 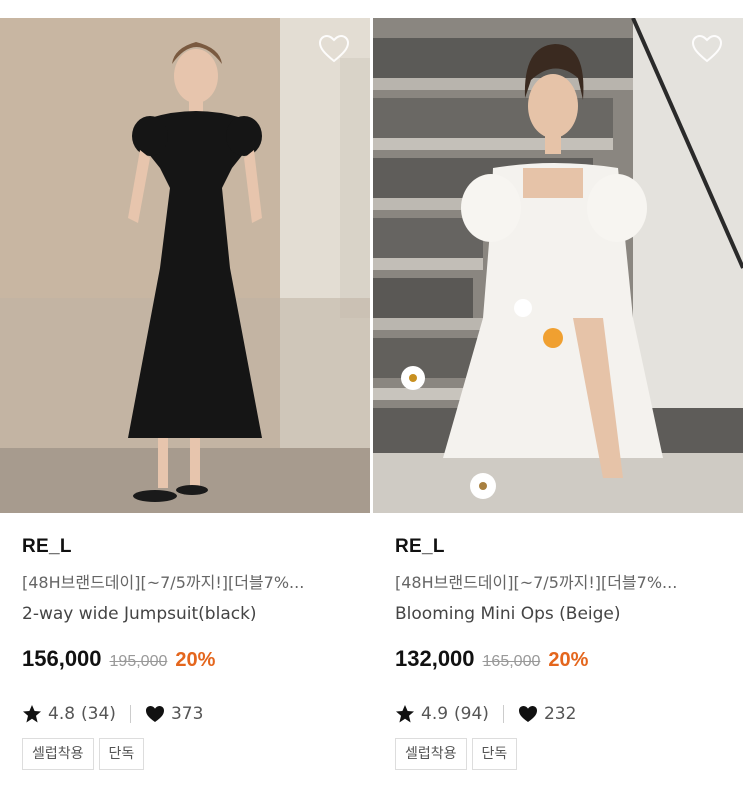 I want to click on like-count: 373, so click(x=187, y=714).